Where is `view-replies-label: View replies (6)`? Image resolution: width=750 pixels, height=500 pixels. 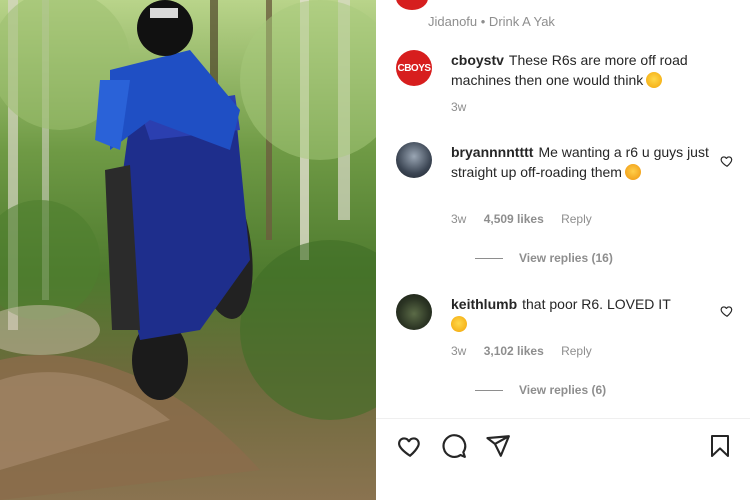 view-replies-label: View replies (6) is located at coordinates (563, 390).